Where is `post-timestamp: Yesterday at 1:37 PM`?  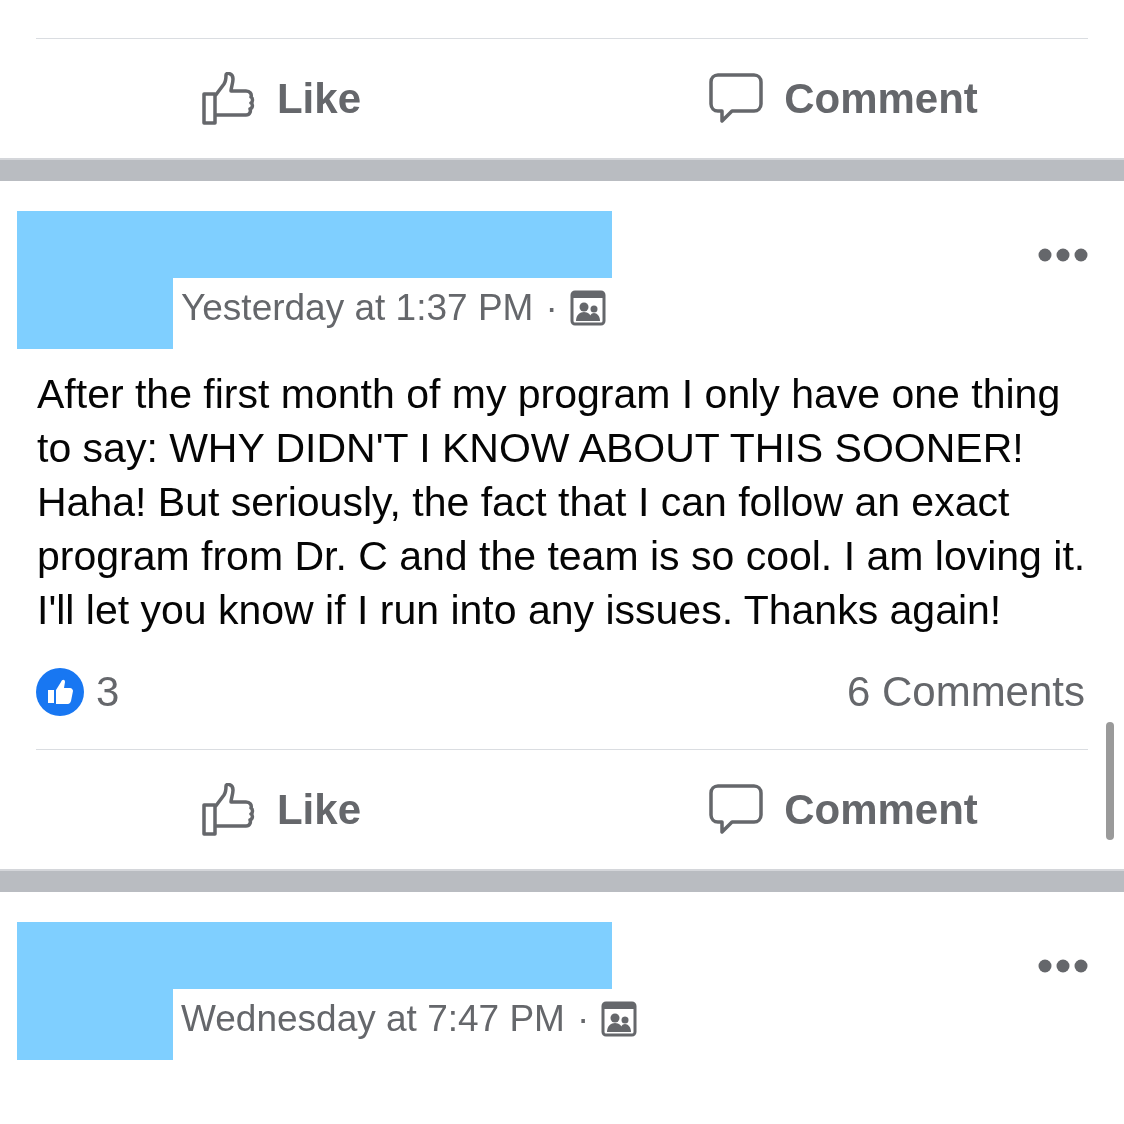
post-timestamp: Yesterday at 1:37 PM is located at coordinates (357, 308).